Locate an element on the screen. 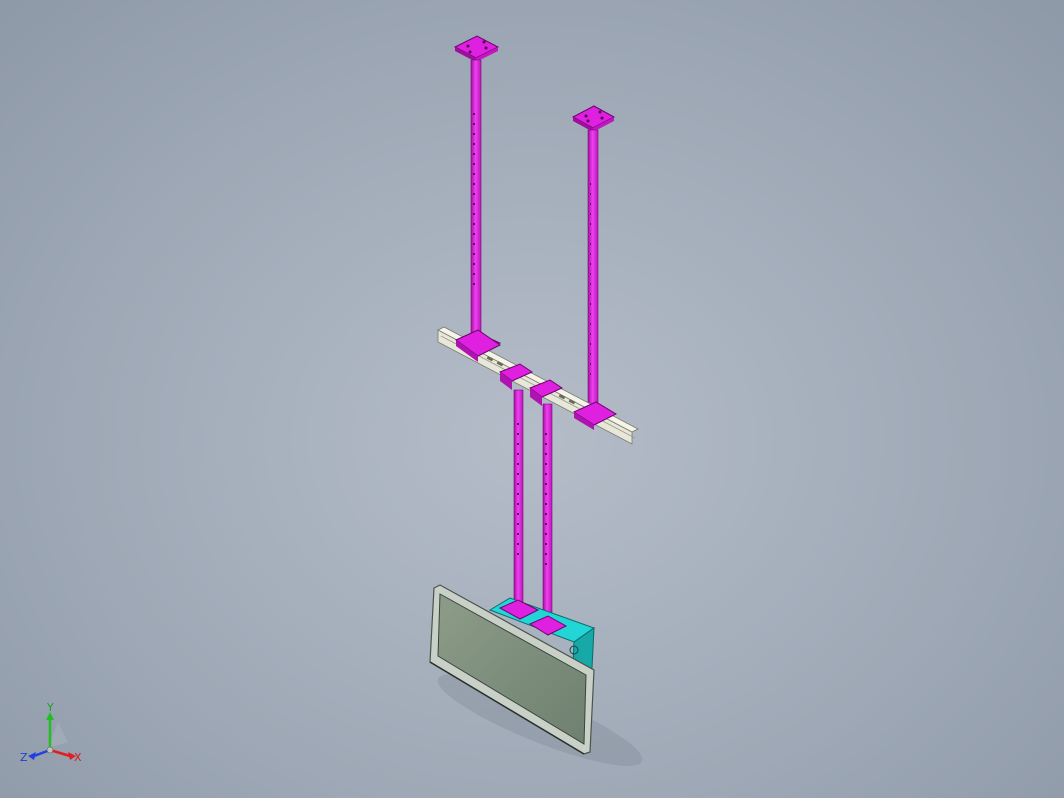  lower-left-pole is located at coordinates (518, 499).